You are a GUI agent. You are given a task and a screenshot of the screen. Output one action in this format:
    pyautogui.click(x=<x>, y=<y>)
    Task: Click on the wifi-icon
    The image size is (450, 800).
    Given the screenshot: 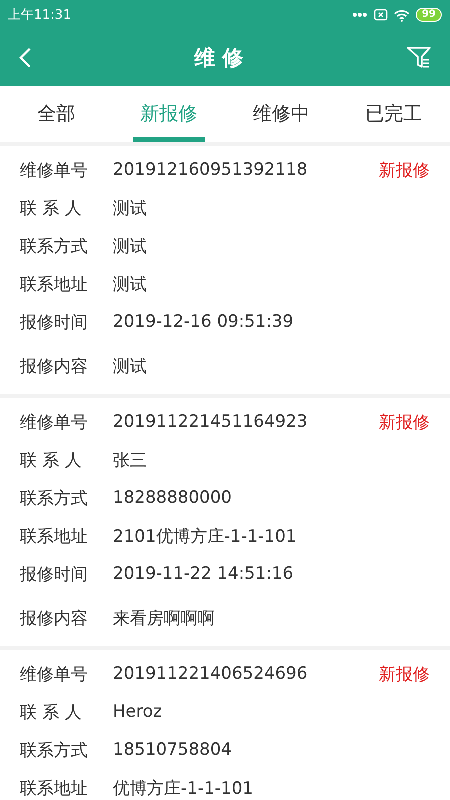 What is the action you would take?
    pyautogui.click(x=402, y=15)
    